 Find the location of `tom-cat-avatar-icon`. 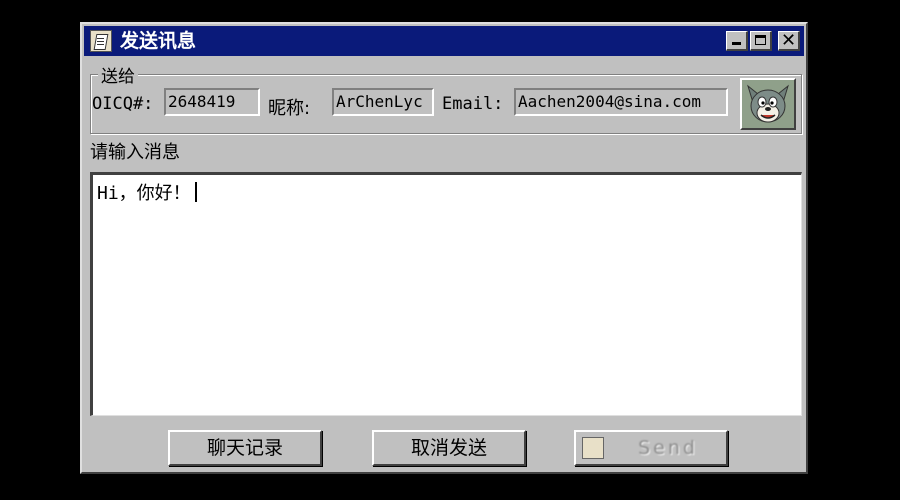

tom-cat-avatar-icon is located at coordinates (768, 104).